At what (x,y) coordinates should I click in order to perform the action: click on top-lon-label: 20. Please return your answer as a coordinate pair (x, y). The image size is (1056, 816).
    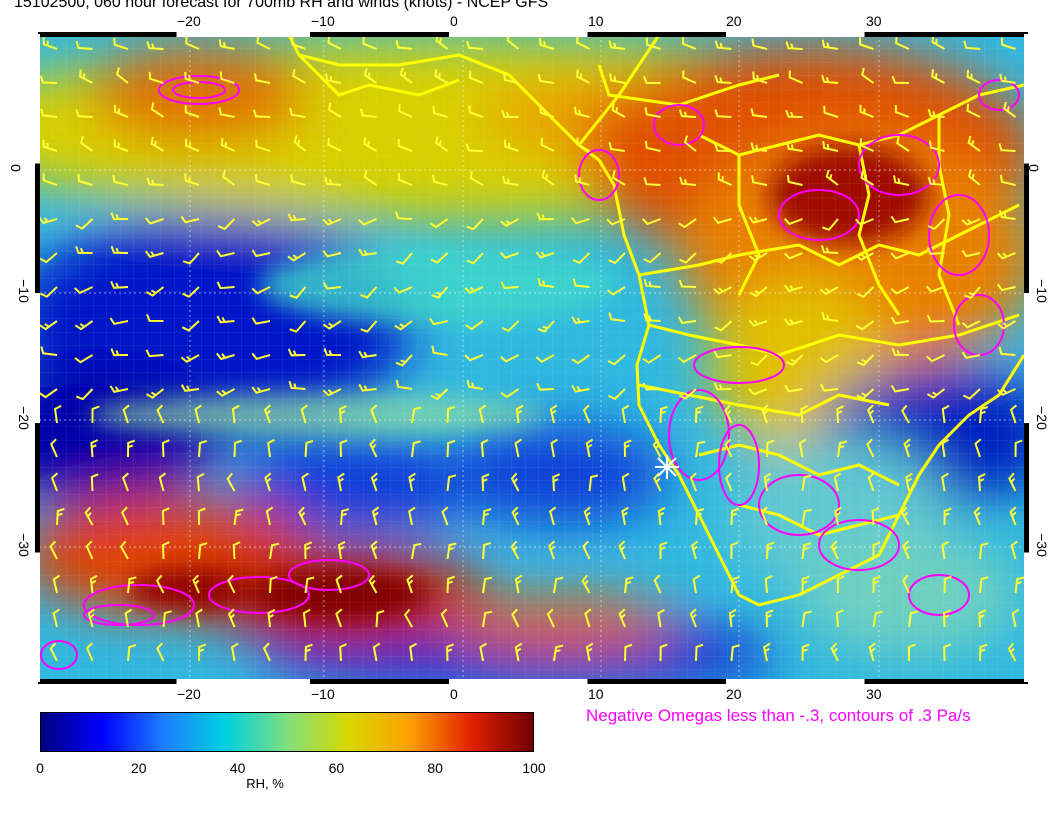
    Looking at the image, I should click on (734, 21).